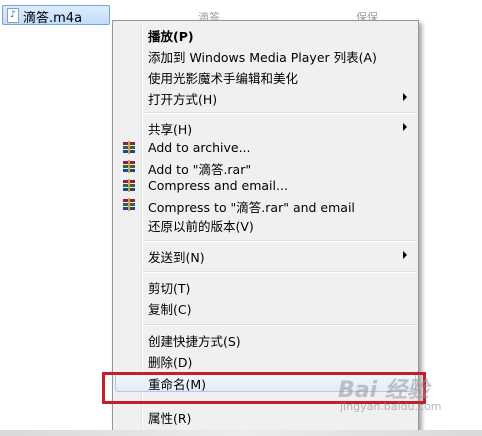 This screenshot has height=436, width=482. What do you see at coordinates (170, 362) in the screenshot?
I see `menu-item-label: 删除(D)` at bounding box center [170, 362].